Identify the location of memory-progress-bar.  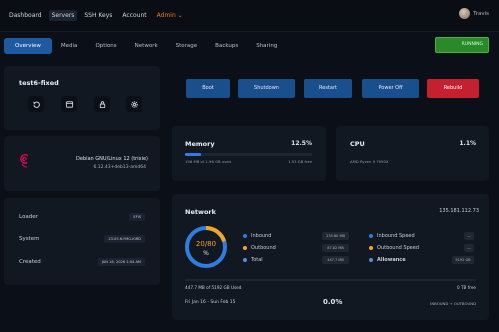
(248, 154).